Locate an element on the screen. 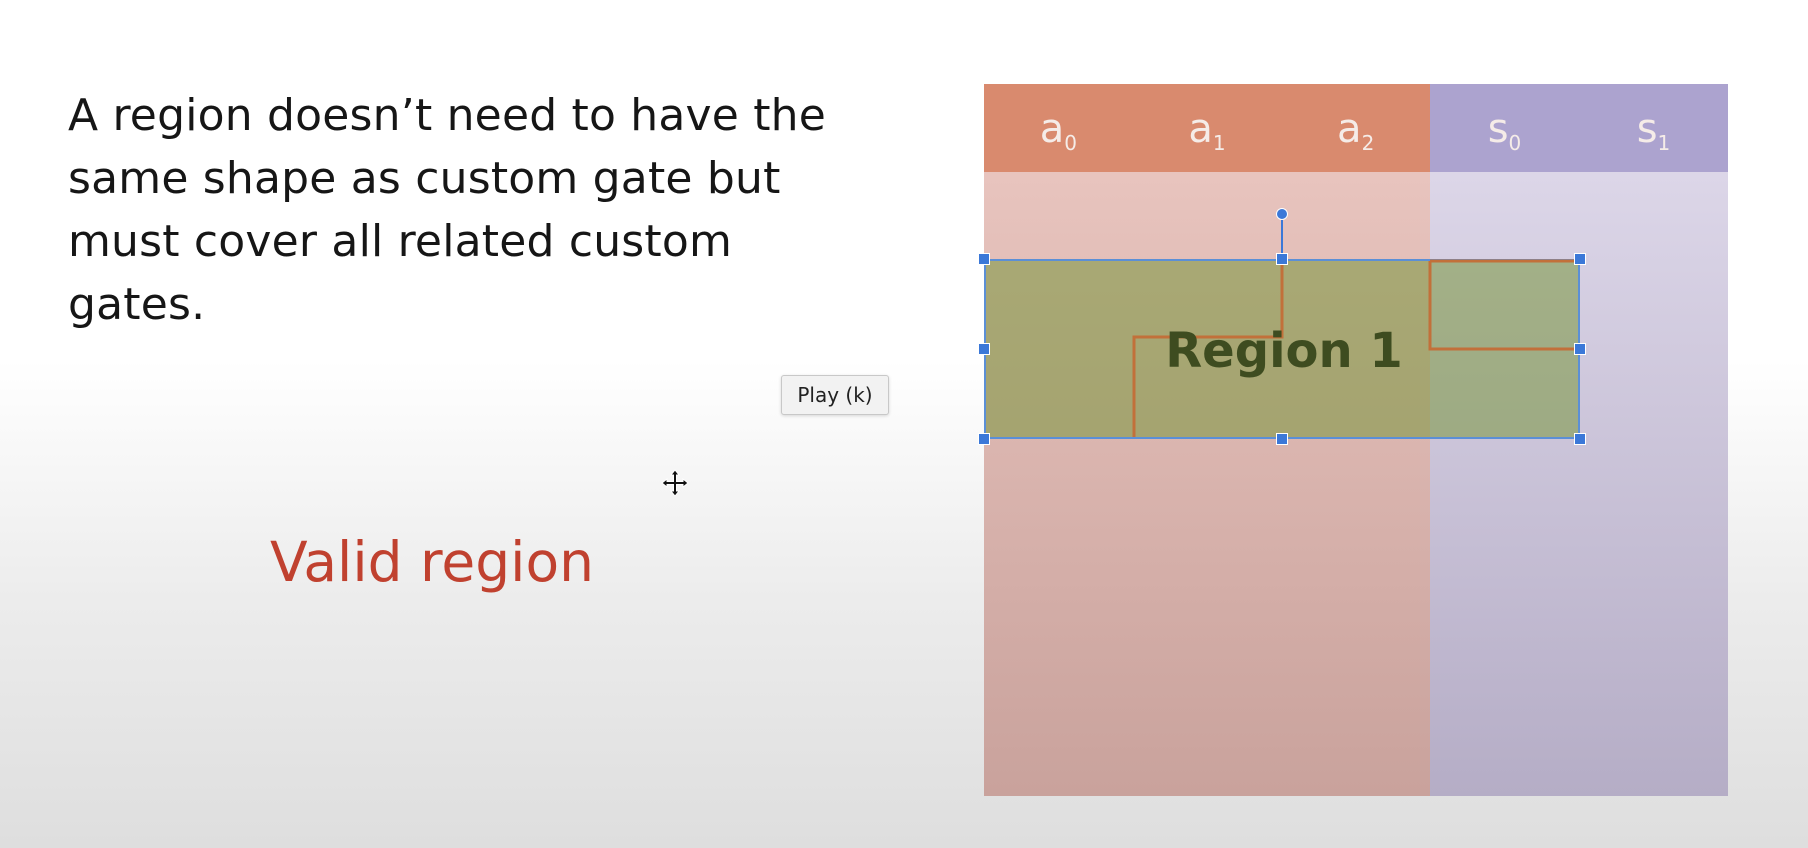  resize-handle-bottom is located at coordinates (1282, 439).